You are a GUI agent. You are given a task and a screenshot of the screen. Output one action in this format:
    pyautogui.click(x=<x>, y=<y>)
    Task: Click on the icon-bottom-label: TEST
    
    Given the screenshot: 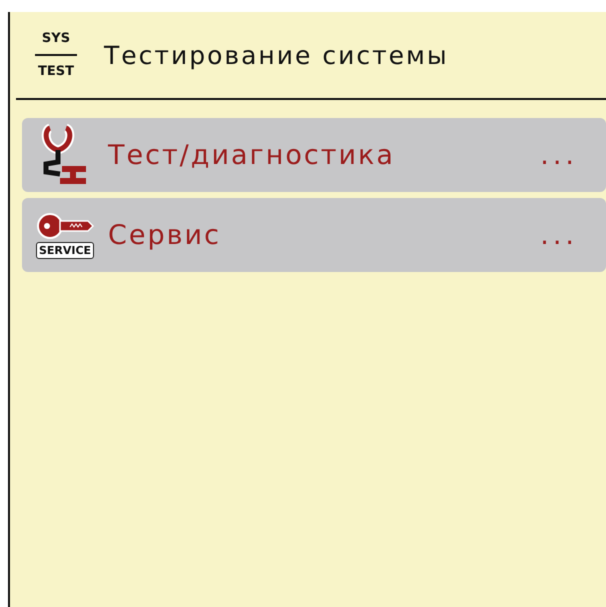 What is the action you would take?
    pyautogui.click(x=56, y=71)
    